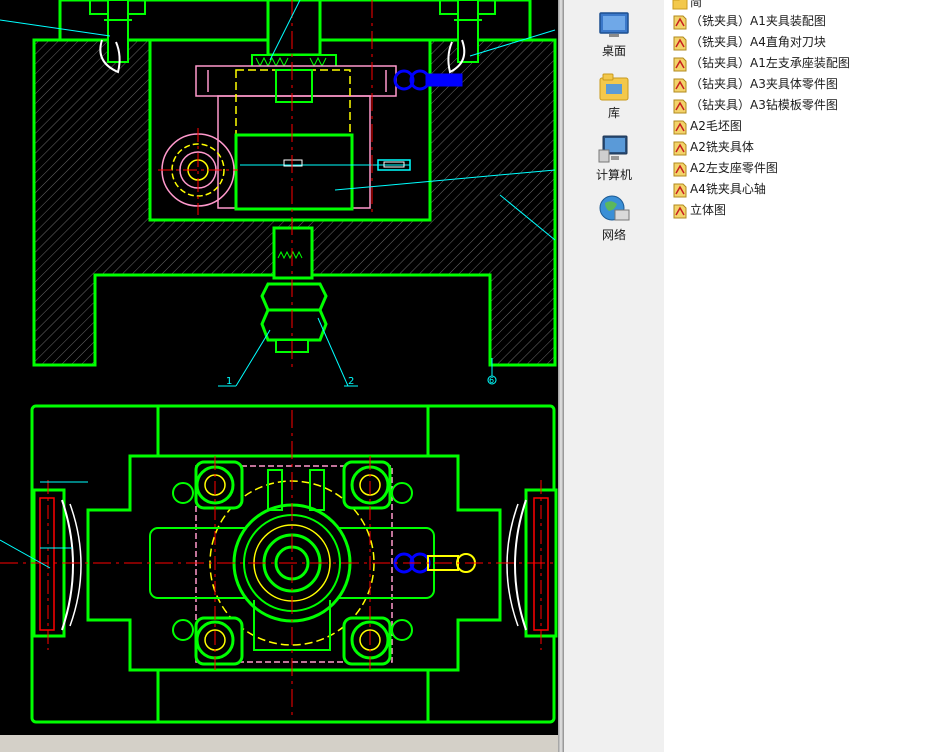 This screenshot has height=752, width=932. What do you see at coordinates (614, 376) in the screenshot?
I see `navigation-pane: 桌面 库 计算机 网络` at bounding box center [614, 376].